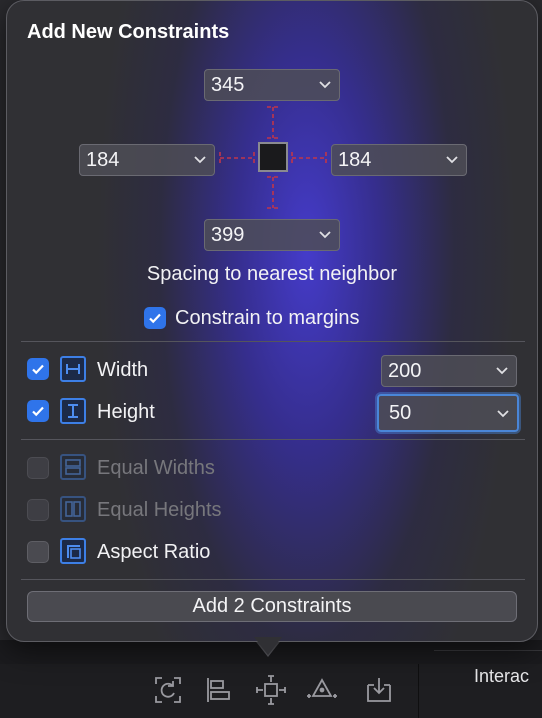 The height and width of the screenshot is (718, 542). I want to click on left-spacing-select: 184, so click(147, 160).